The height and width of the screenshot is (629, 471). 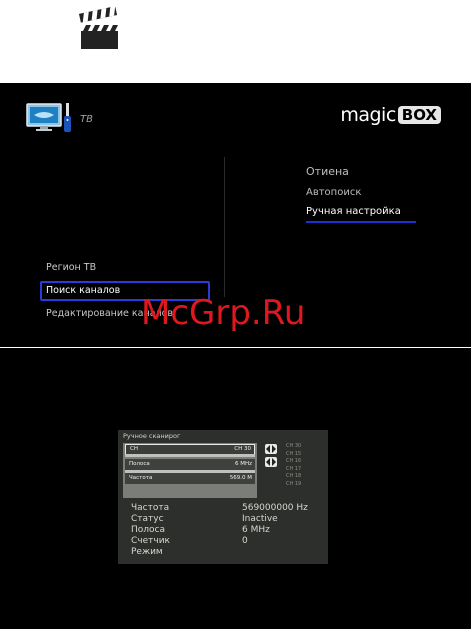 What do you see at coordinates (148, 530) in the screenshot?
I see `info-label: Полоса` at bounding box center [148, 530].